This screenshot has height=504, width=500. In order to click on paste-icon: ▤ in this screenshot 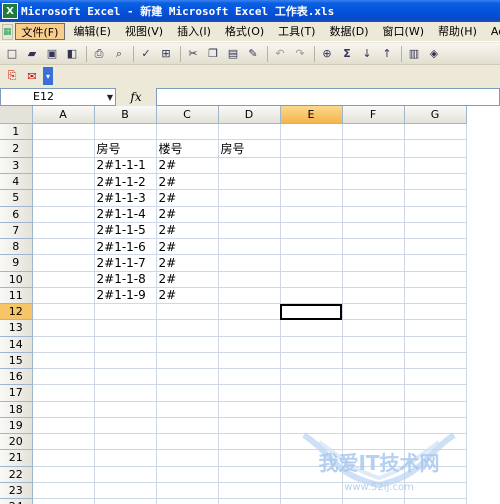, I will do `click(233, 54)`.